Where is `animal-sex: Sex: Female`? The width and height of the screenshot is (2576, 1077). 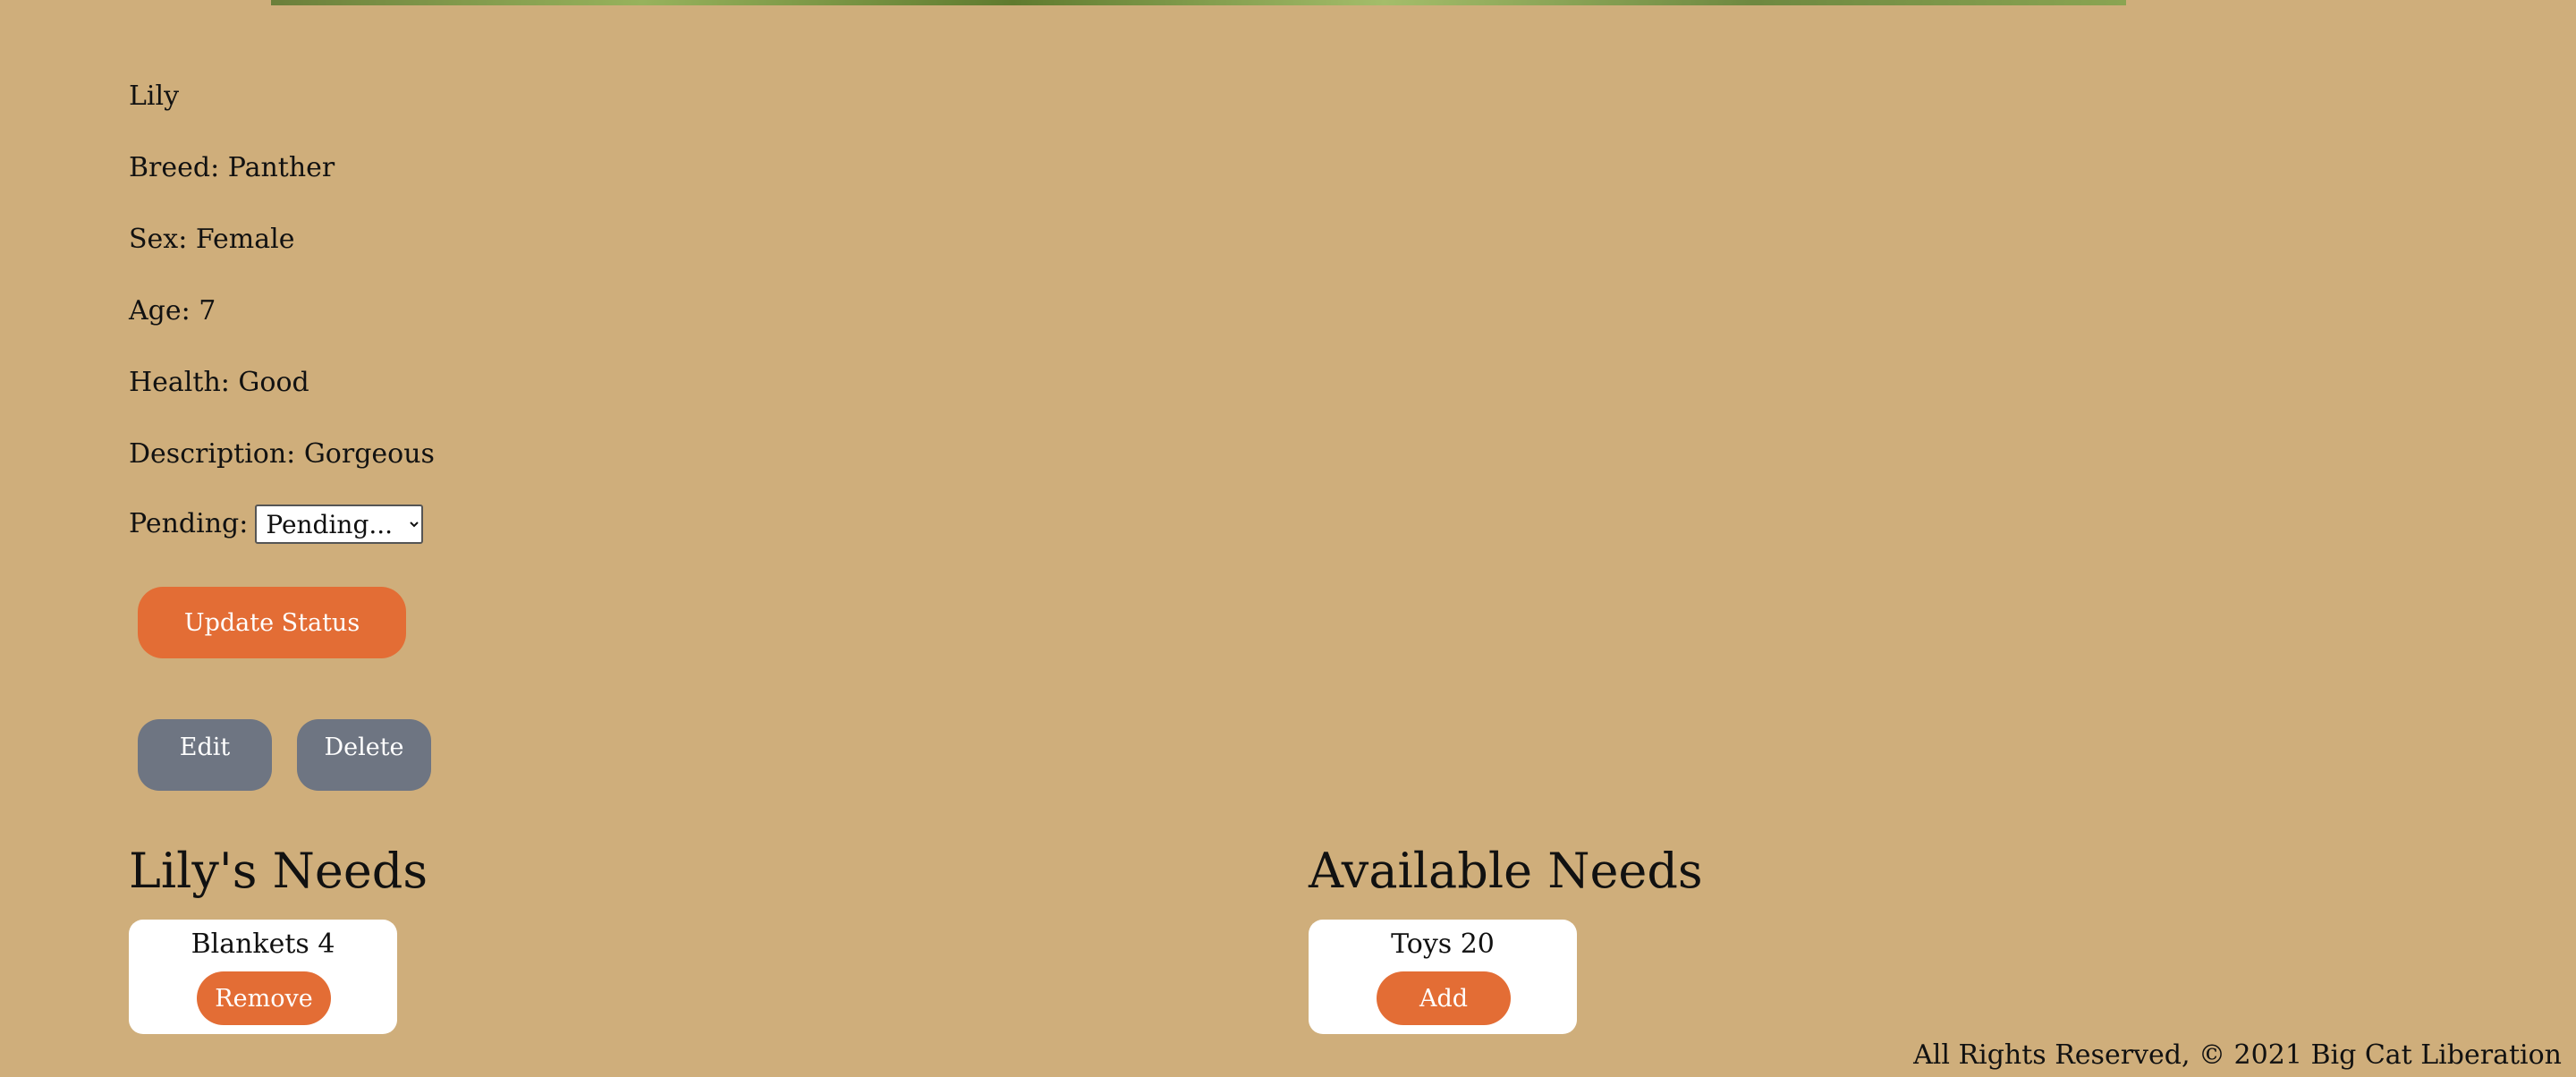 animal-sex: Sex: Female is located at coordinates (212, 239).